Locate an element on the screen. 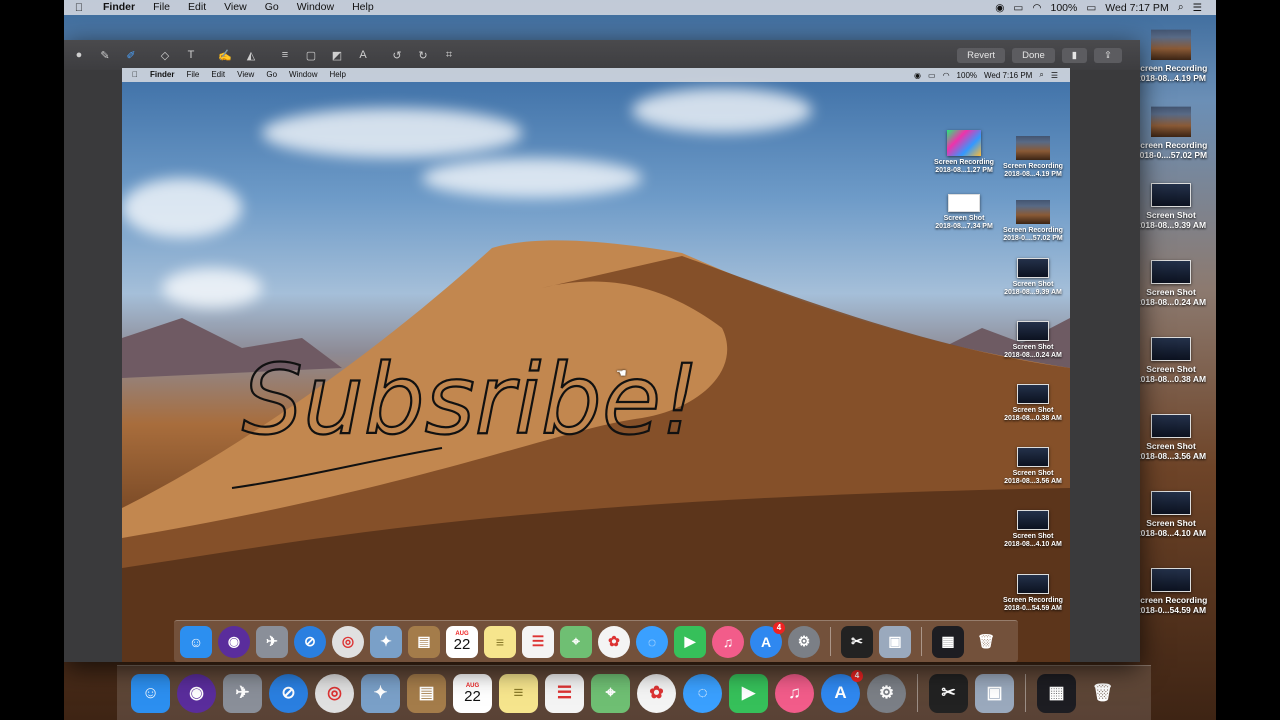 Image resolution: width=1280 pixels, height=720 pixels. desktop-file-icon: Screen Recording 2018-0....57.02 PM is located at coordinates (1171, 129).